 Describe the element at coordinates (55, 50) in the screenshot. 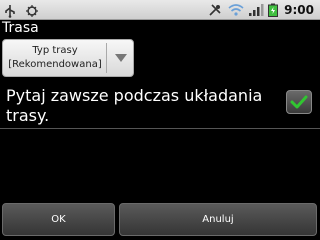

I see `dropdown-label: Typ trasy` at that location.